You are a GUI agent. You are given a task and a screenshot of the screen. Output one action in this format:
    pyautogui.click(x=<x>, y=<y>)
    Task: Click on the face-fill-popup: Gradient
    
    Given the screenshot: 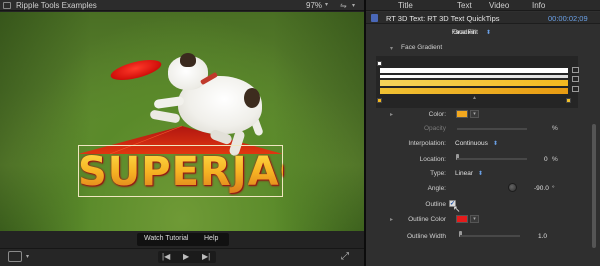 What is the action you would take?
    pyautogui.click(x=465, y=32)
    